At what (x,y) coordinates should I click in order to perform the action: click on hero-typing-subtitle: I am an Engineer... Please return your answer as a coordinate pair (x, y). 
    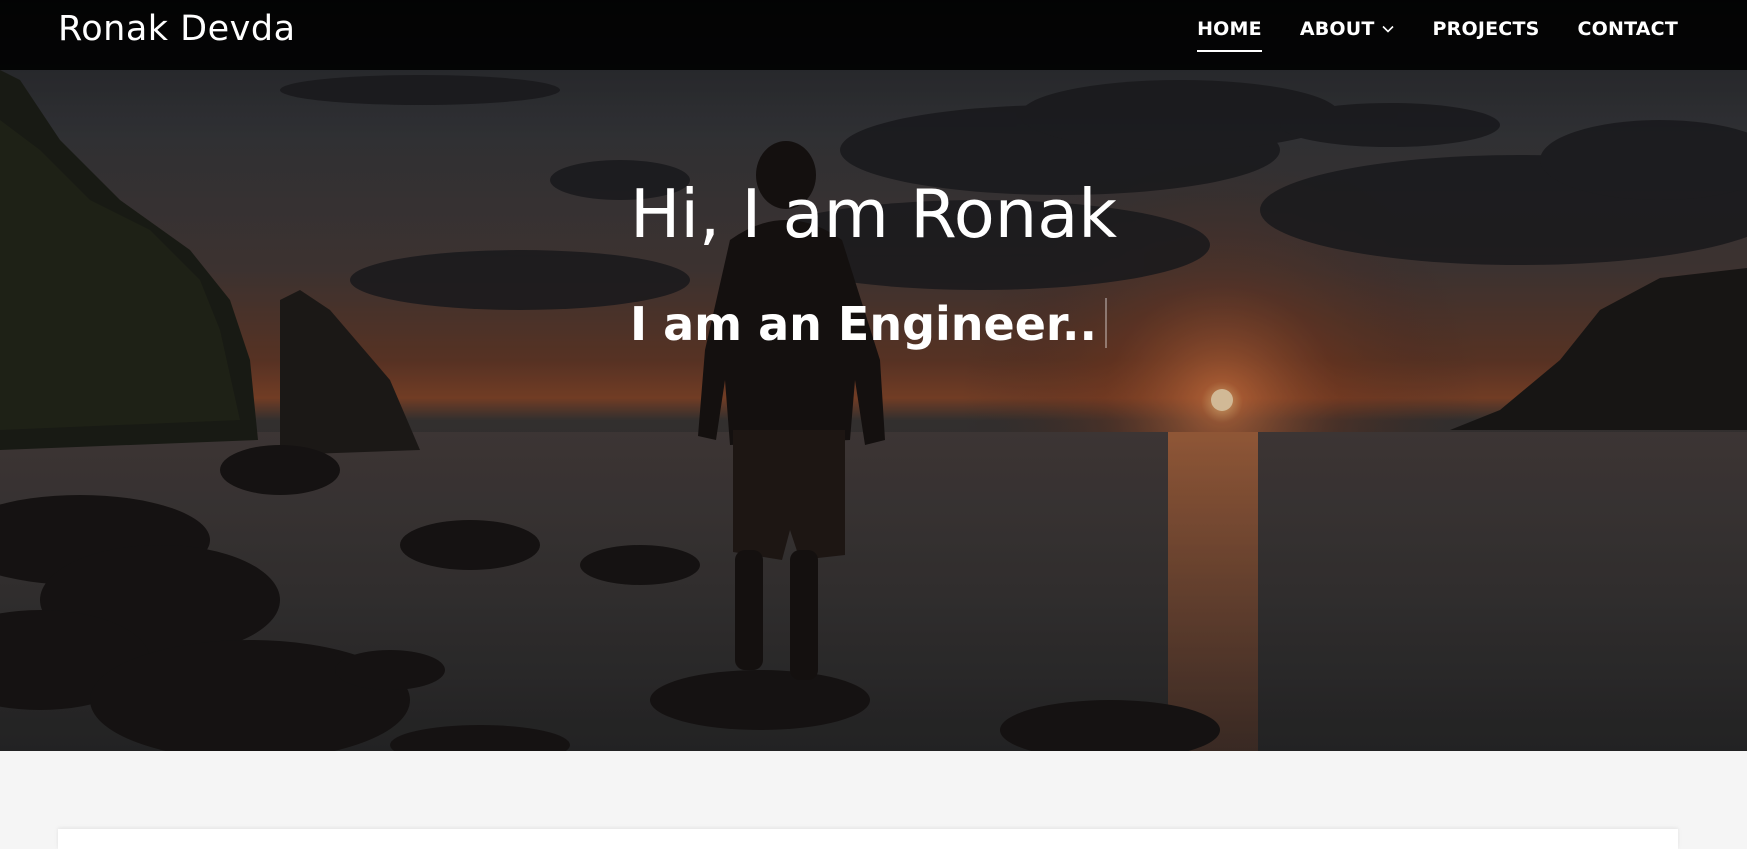
    Looking at the image, I should click on (868, 324).